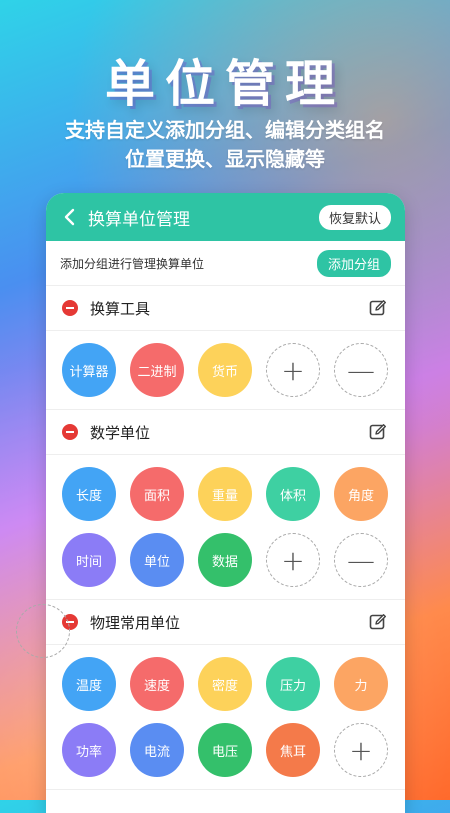 The height and width of the screenshot is (813, 450). I want to click on remove-unit-button-partial, so click(43, 631).